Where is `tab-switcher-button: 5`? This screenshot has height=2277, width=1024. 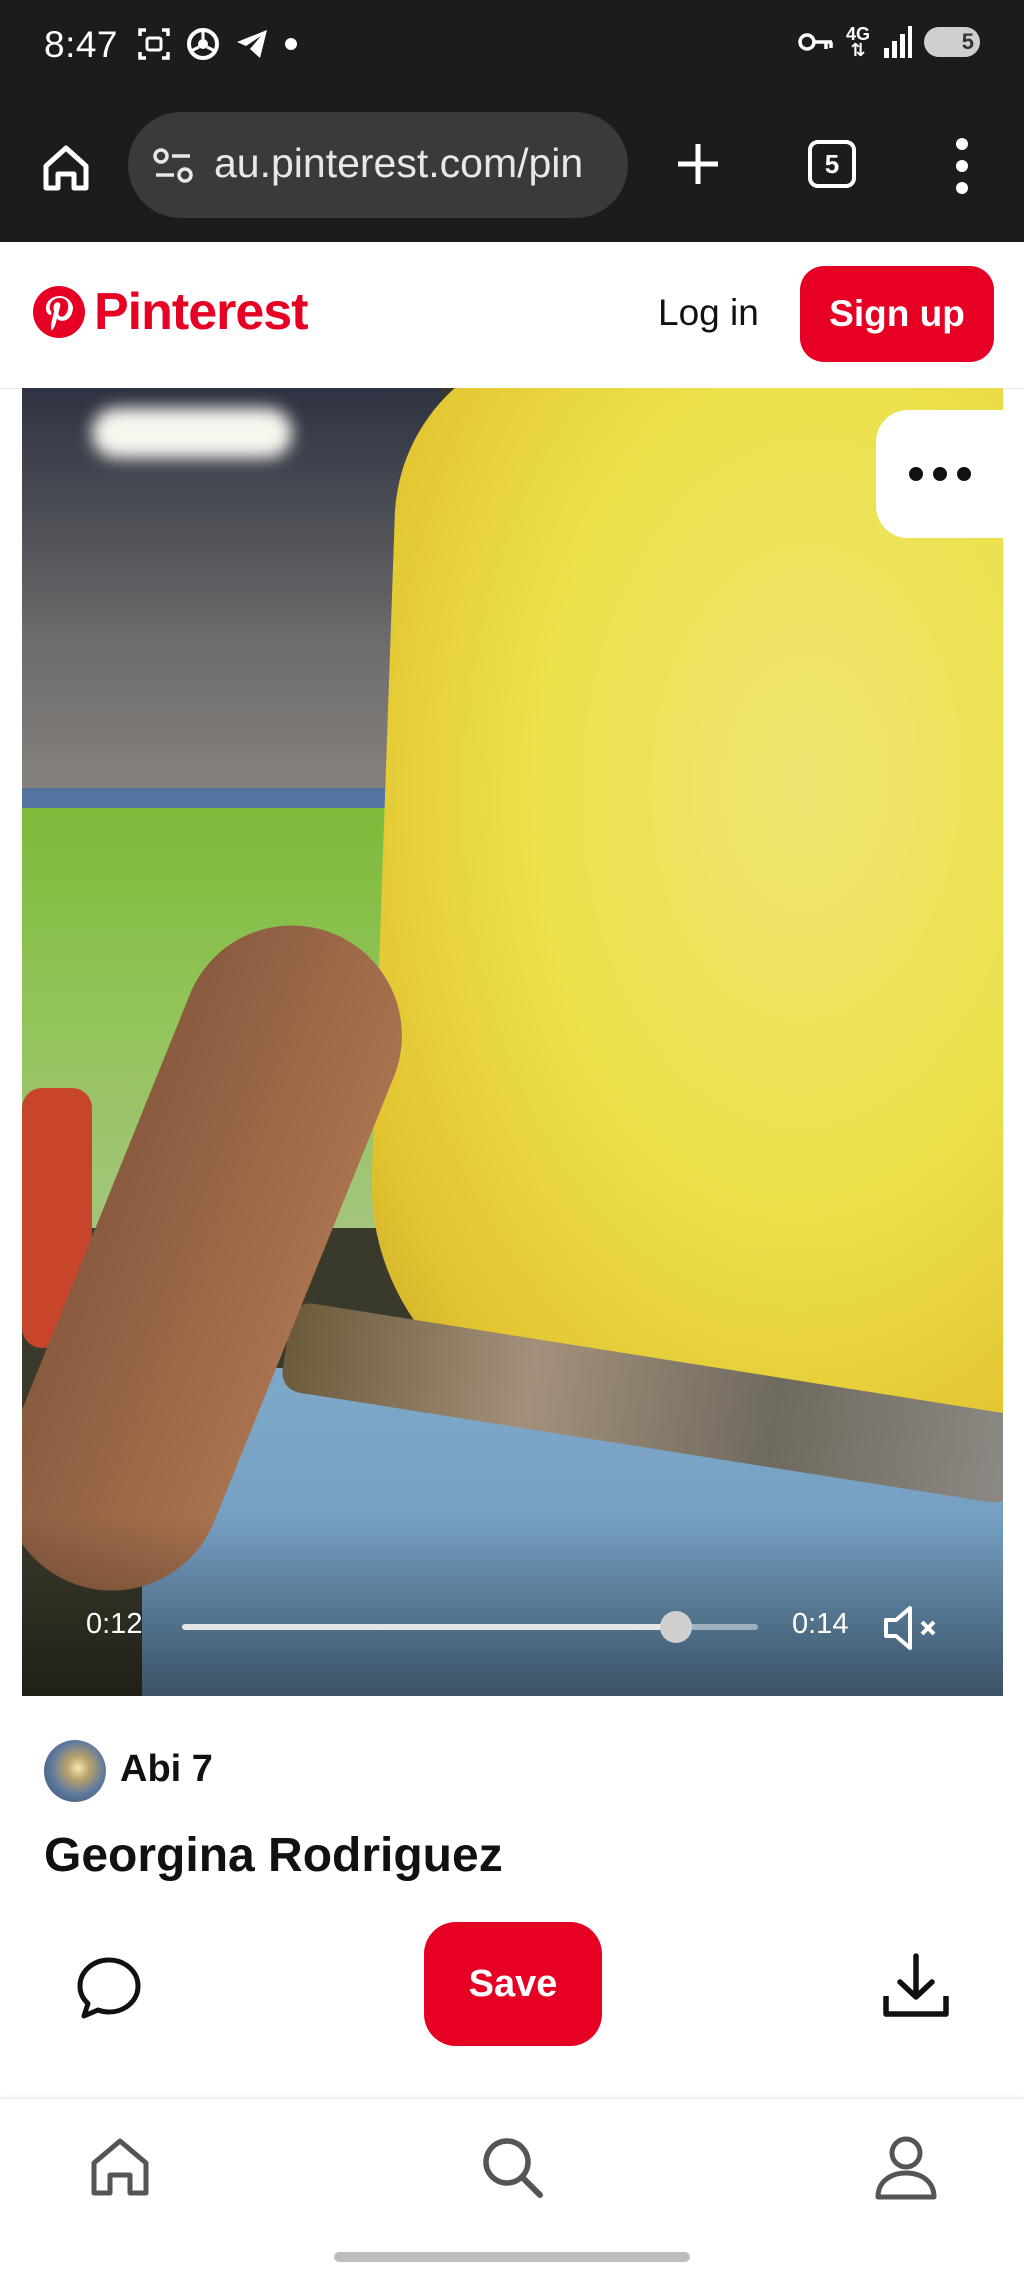 tab-switcher-button: 5 is located at coordinates (832, 164).